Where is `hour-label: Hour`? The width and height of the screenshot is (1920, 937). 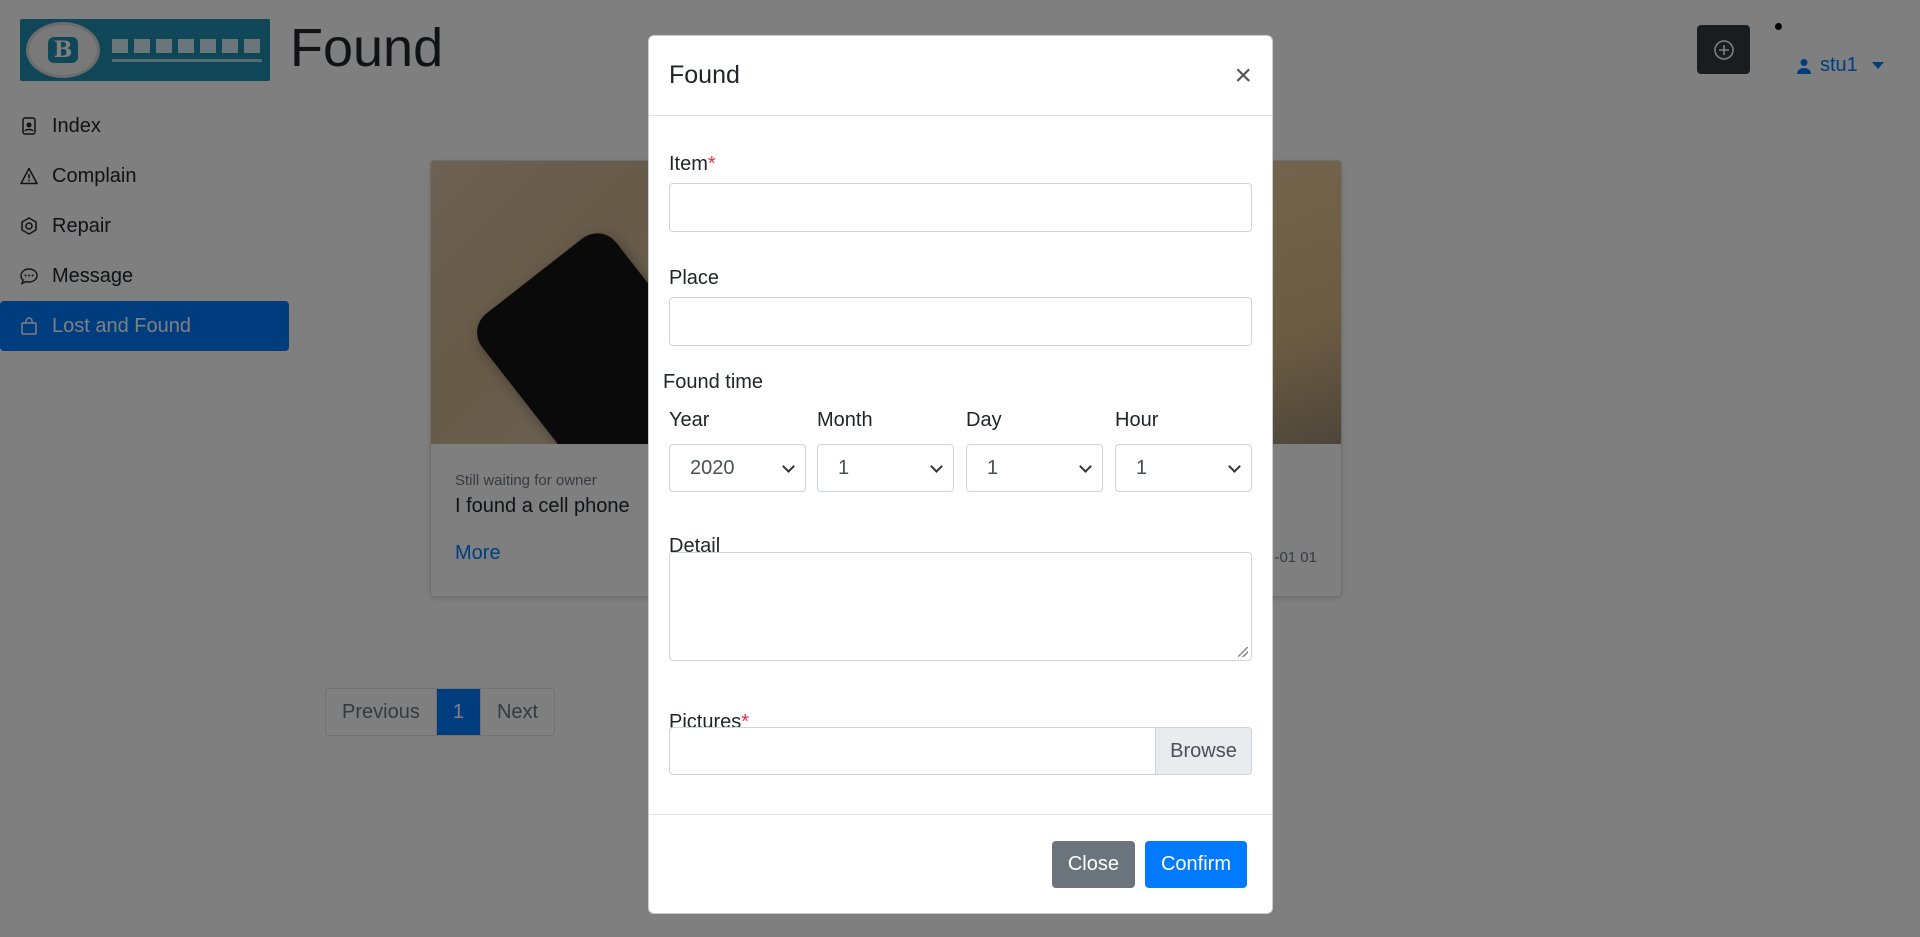
hour-label: Hour is located at coordinates (1137, 420).